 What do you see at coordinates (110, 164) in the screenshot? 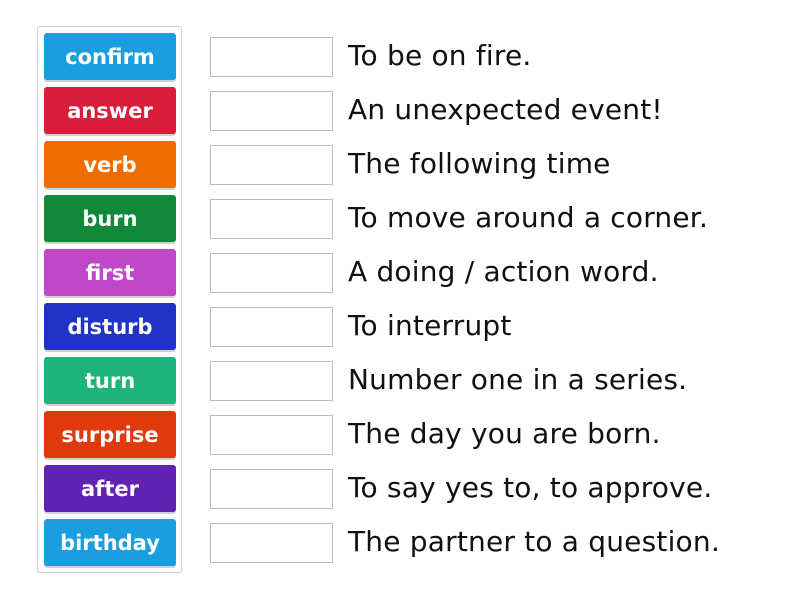
I see `word-tile-verb: verb` at bounding box center [110, 164].